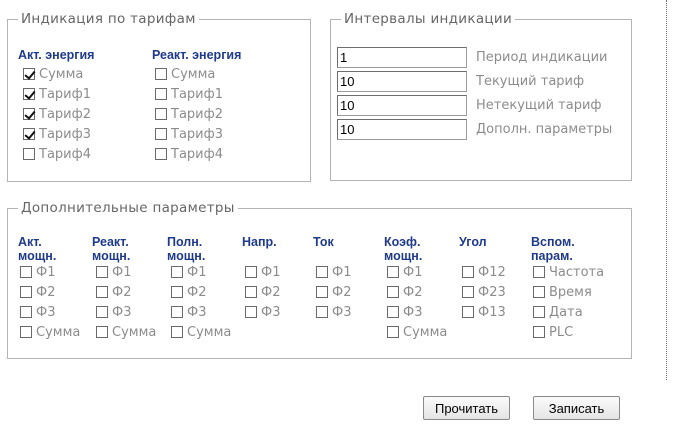  Describe the element at coordinates (57, 114) in the screenshot. I see `active-energy-option: Тариф2` at that location.